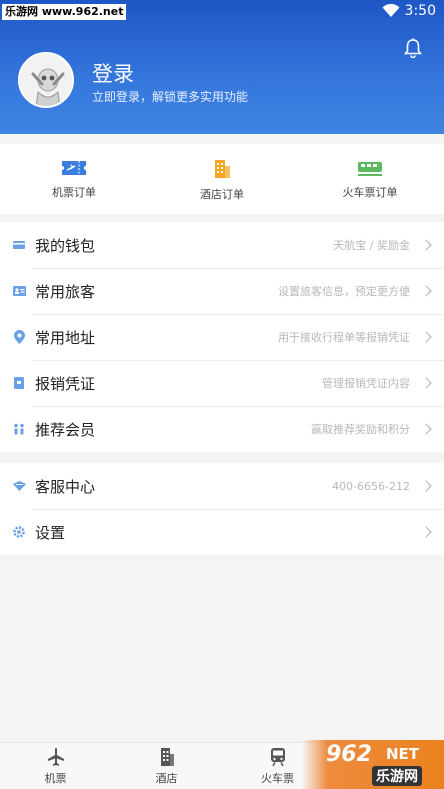 This screenshot has width=444, height=789. What do you see at coordinates (373, 764) in the screenshot?
I see `site-watermark: 962 NET 乐游网` at bounding box center [373, 764].